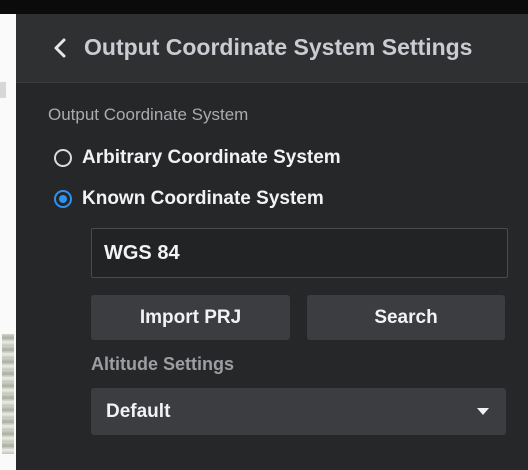 The height and width of the screenshot is (470, 528). Describe the element at coordinates (63, 158) in the screenshot. I see `radio-button` at that location.